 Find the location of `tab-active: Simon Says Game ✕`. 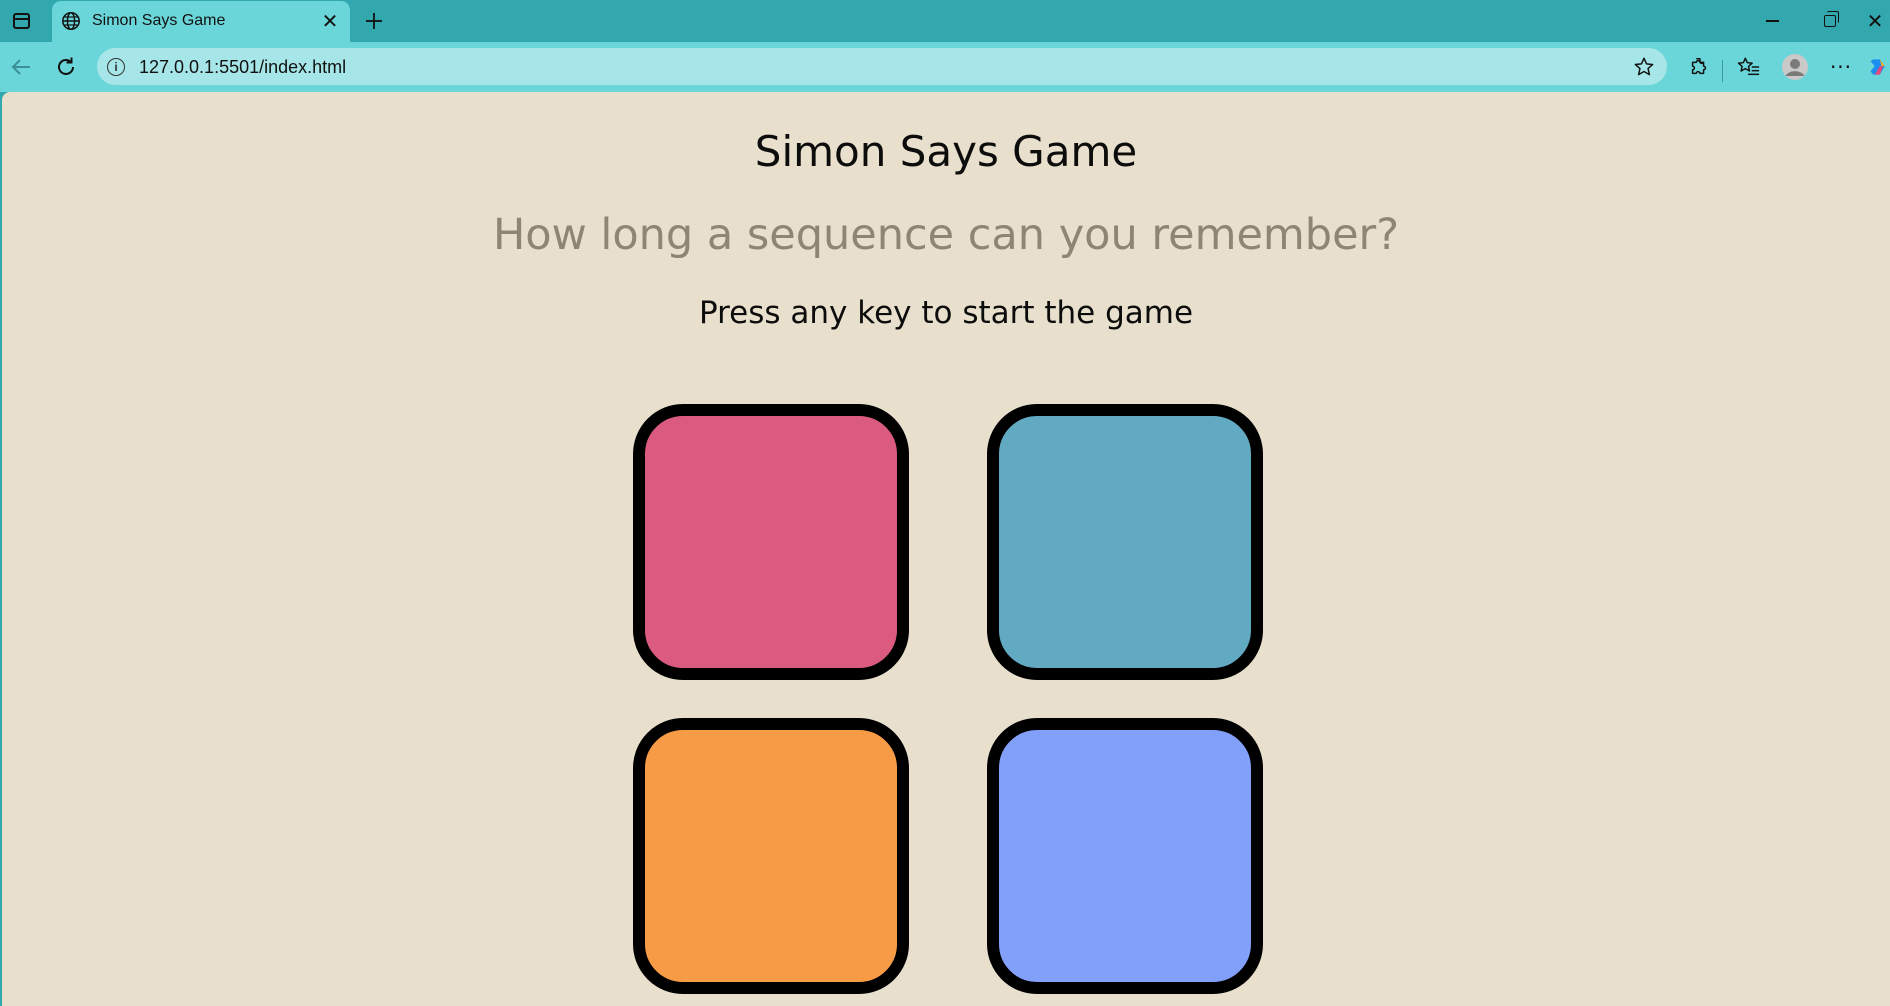

tab-active: Simon Says Game ✕ is located at coordinates (201, 21).